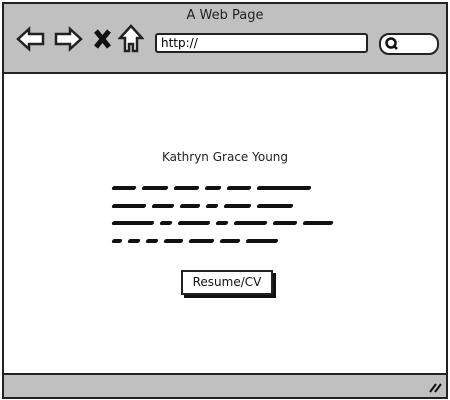  What do you see at coordinates (225, 15) in the screenshot?
I see `window-title: A Web Page` at bounding box center [225, 15].